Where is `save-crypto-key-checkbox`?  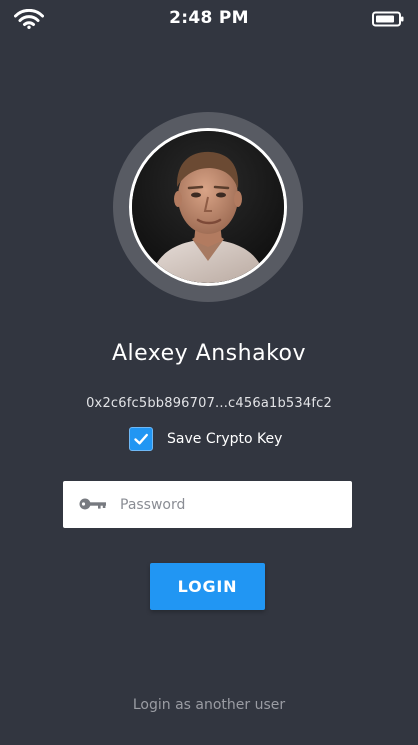 save-crypto-key-checkbox is located at coordinates (141, 438).